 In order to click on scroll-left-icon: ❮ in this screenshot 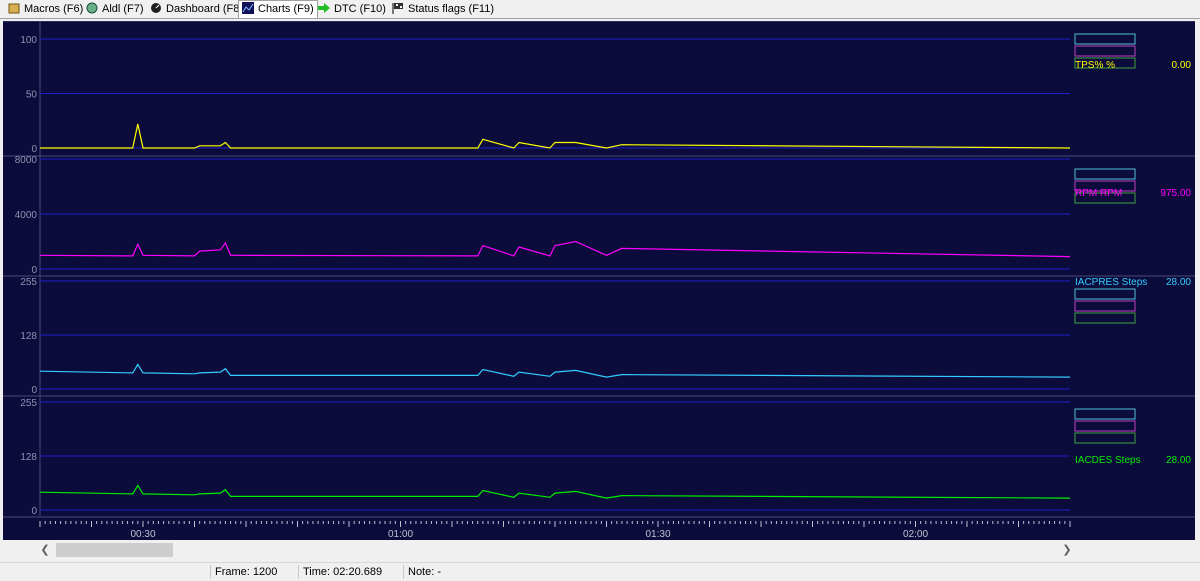, I will do `click(45, 550)`.